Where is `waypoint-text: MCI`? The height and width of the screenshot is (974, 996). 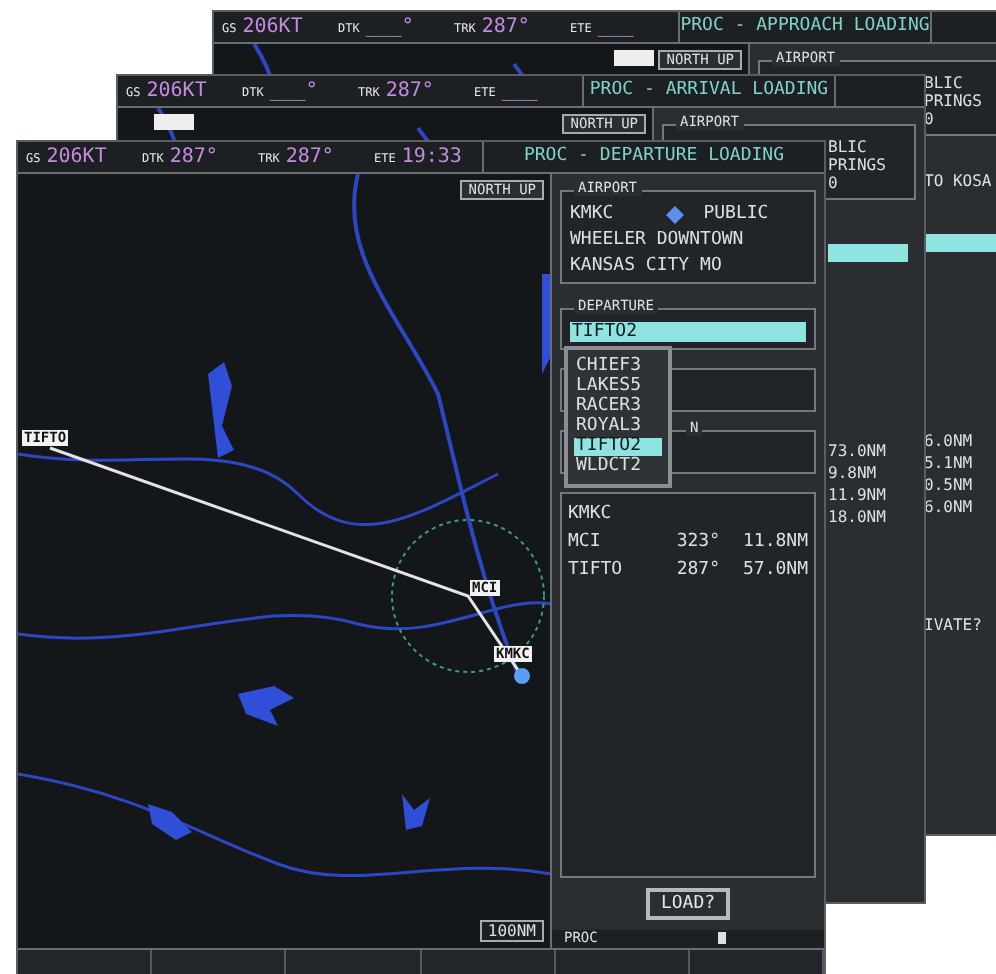 waypoint-text: MCI is located at coordinates (585, 542).